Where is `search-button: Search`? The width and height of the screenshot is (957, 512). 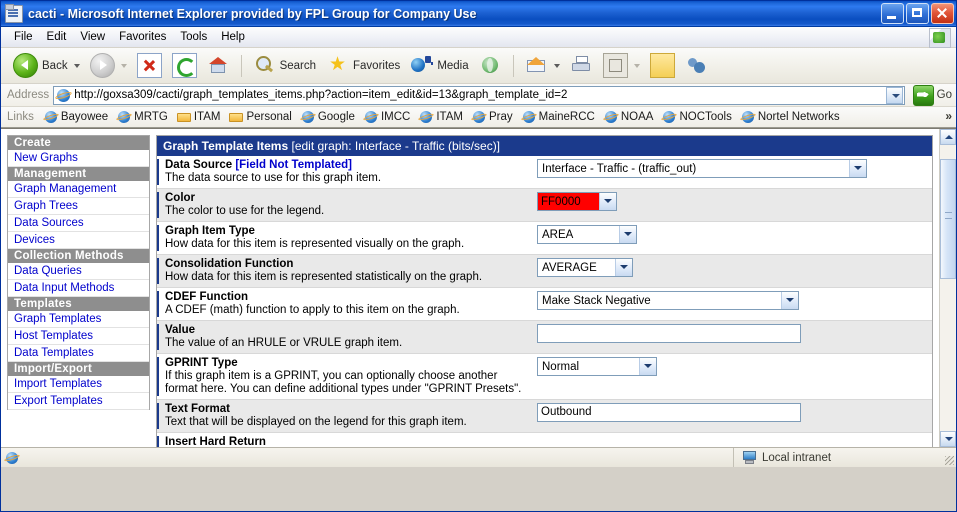 search-button: Search is located at coordinates (284, 65).